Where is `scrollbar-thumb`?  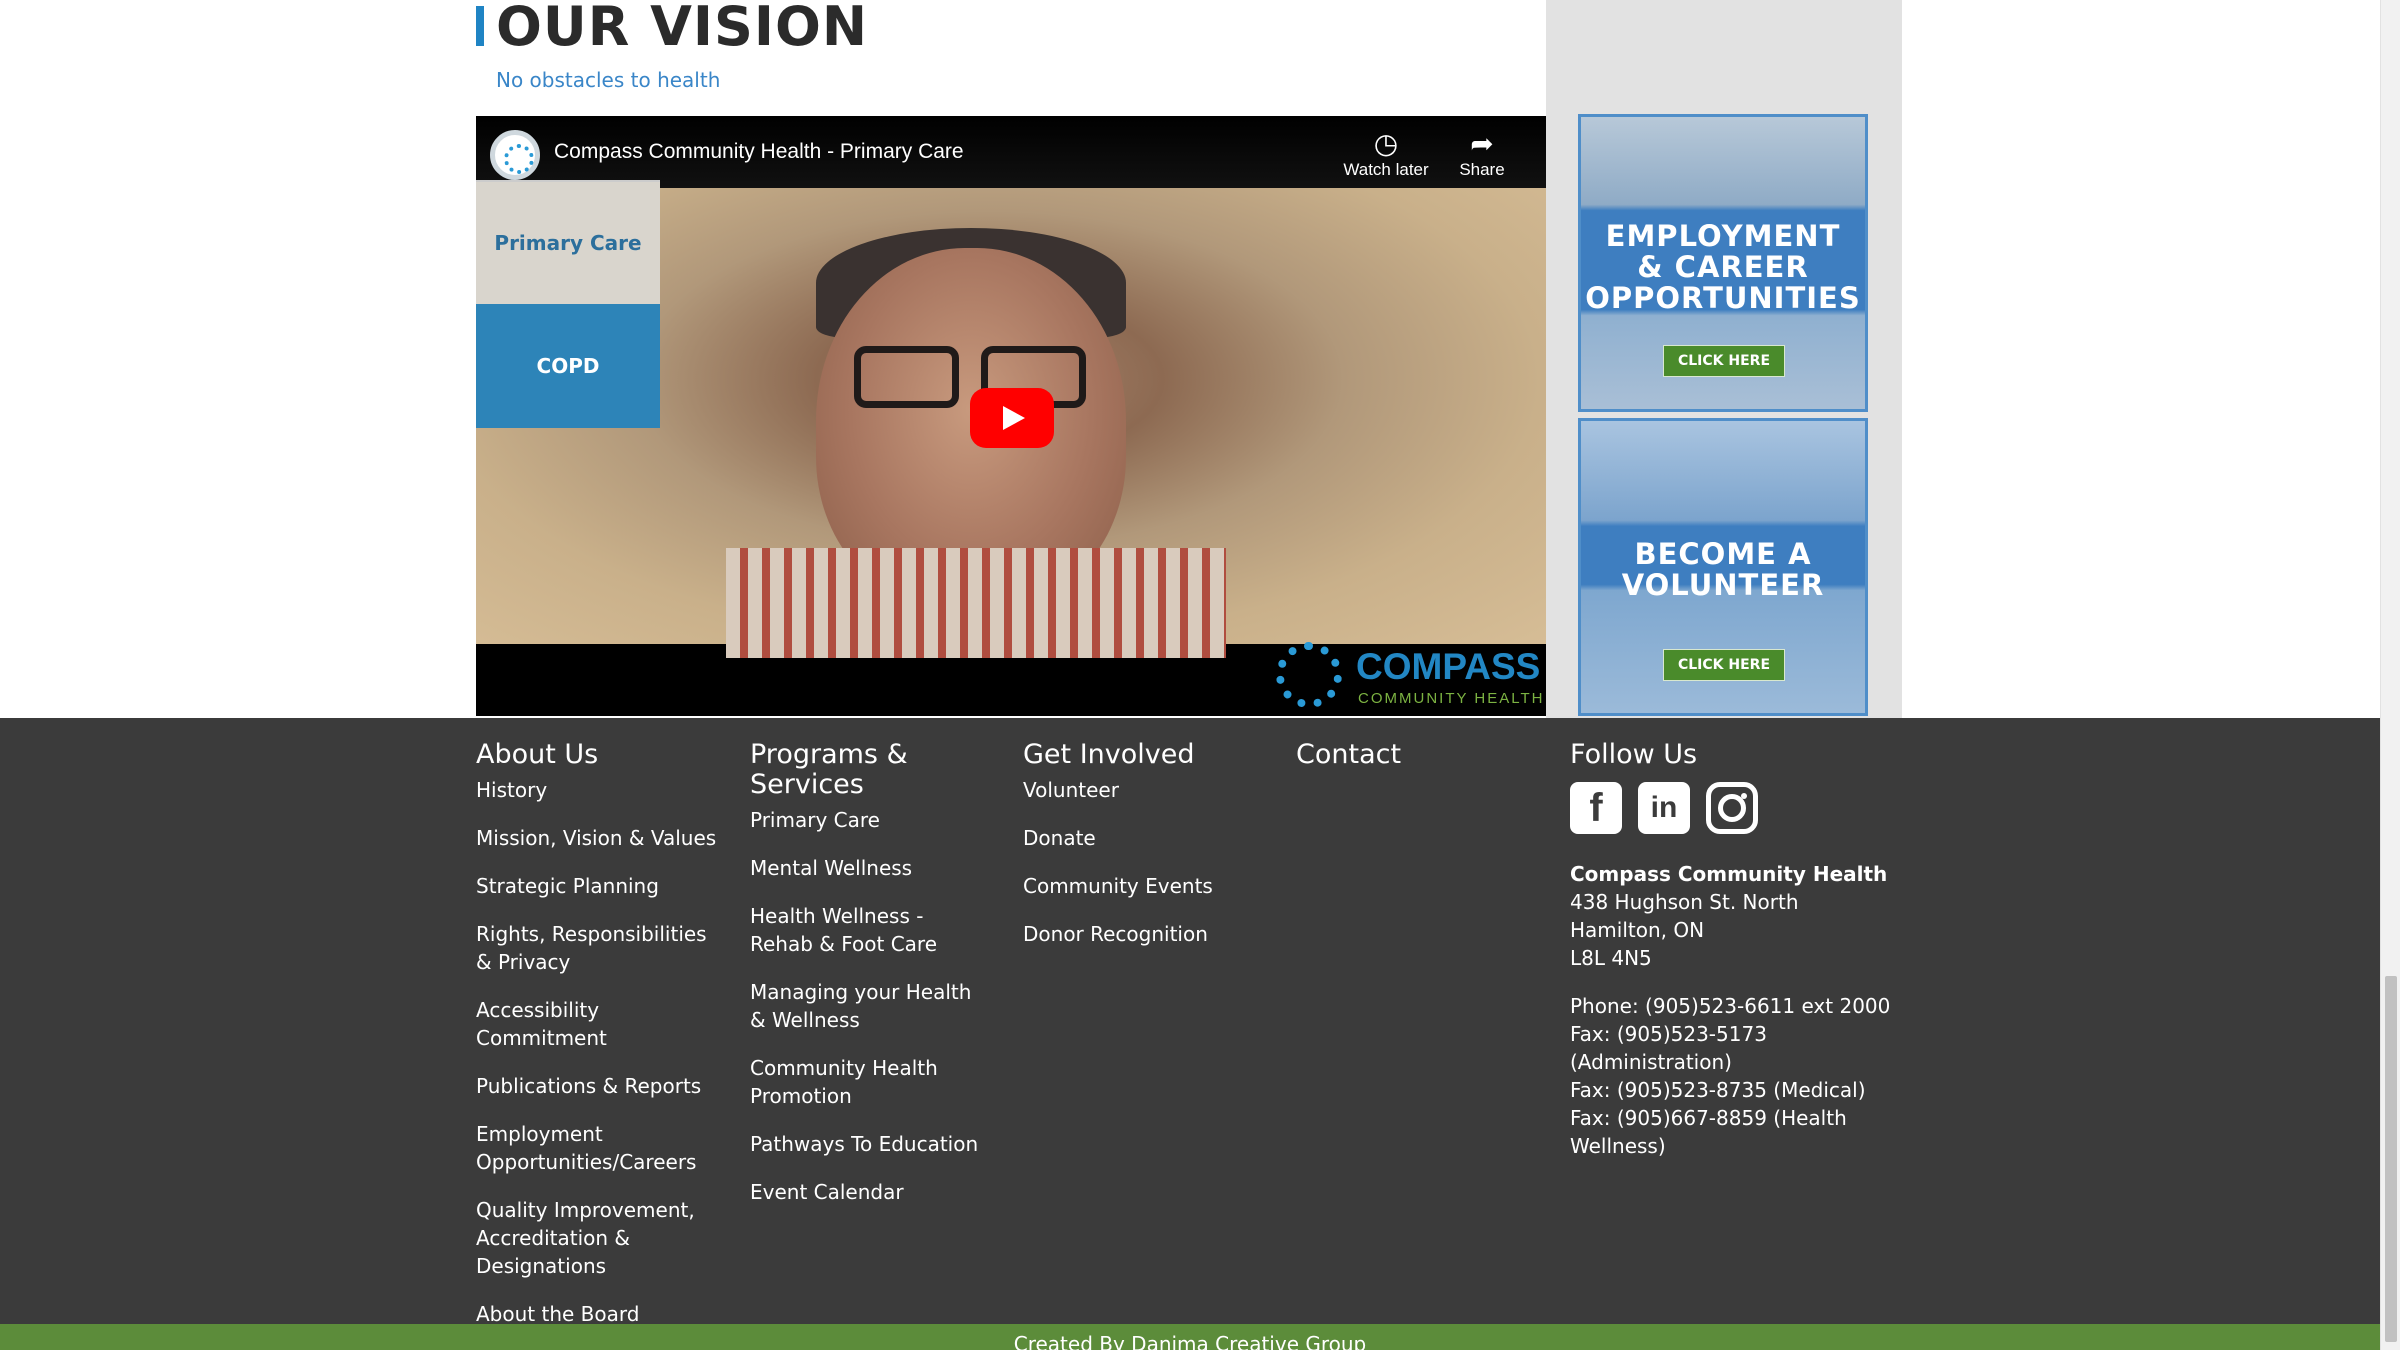
scrollbar-thumb is located at coordinates (2391, 1159).